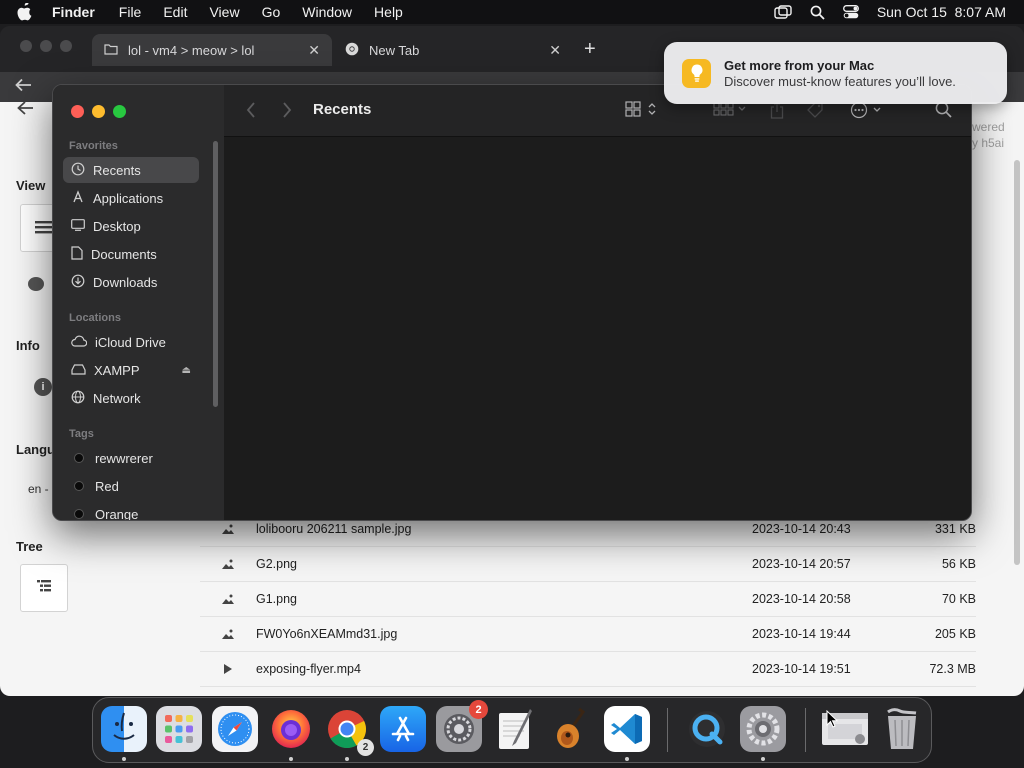 This screenshot has width=1024, height=768. I want to click on sidebar-item-applications: Applications, so click(131, 198).